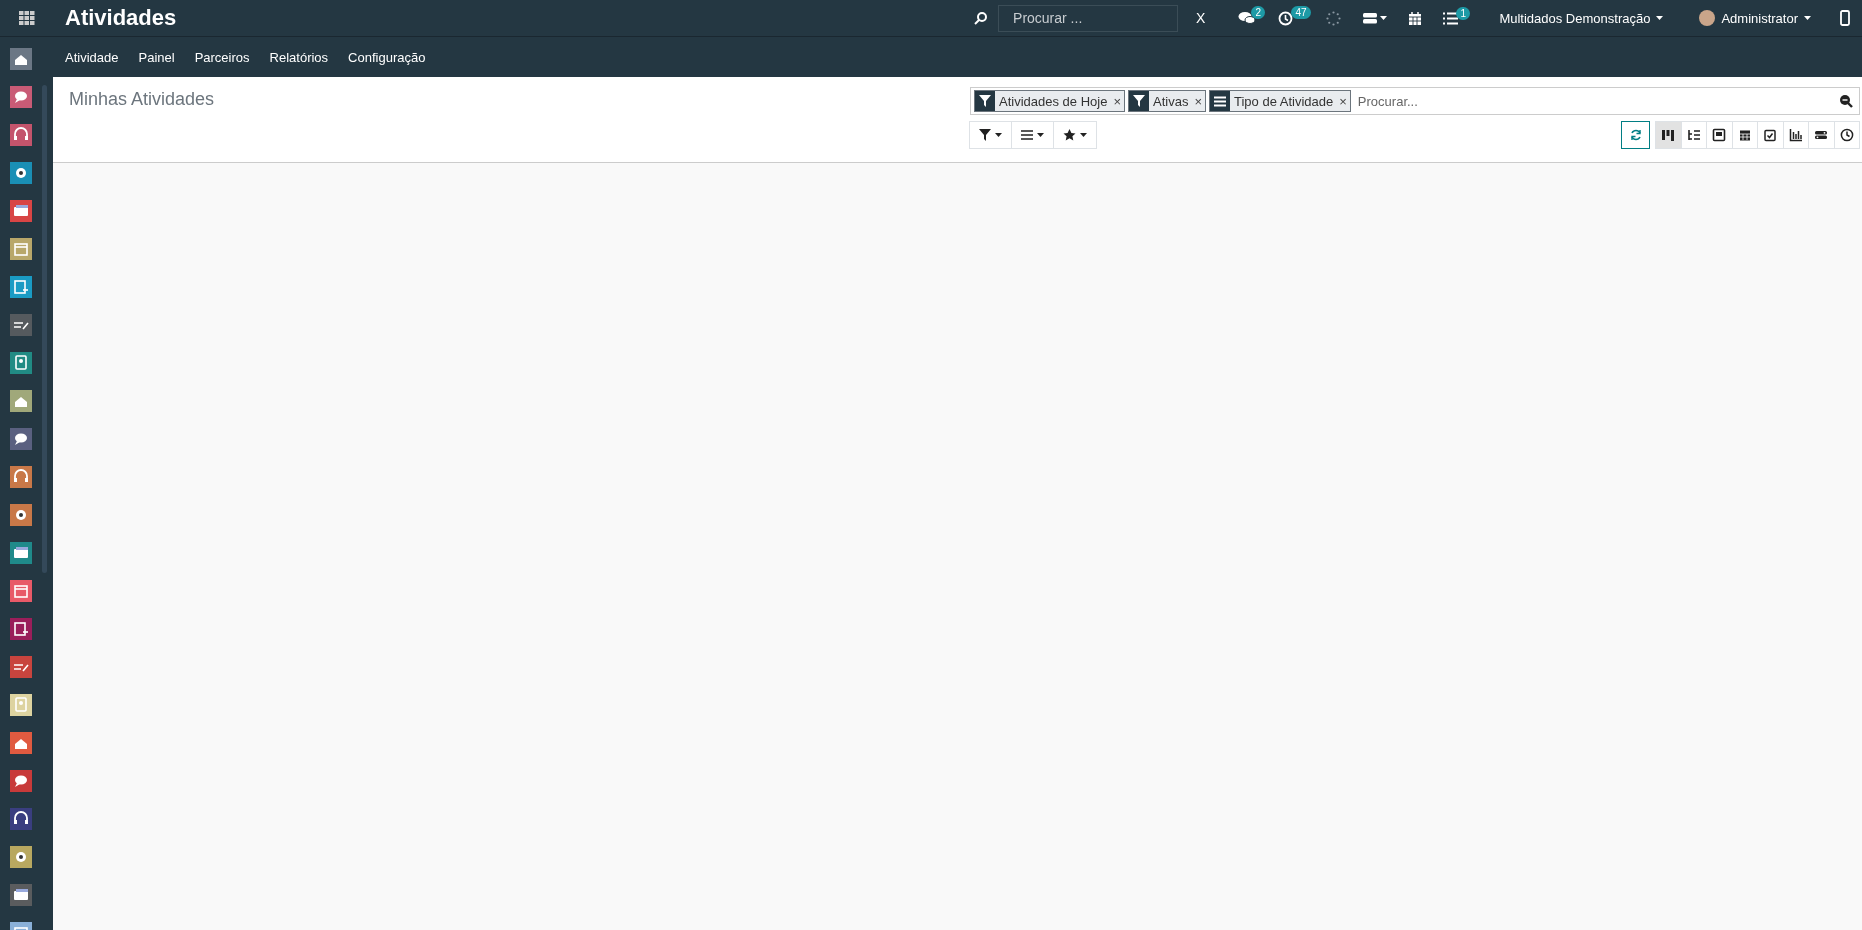  Describe the element at coordinates (1707, 18) in the screenshot. I see `avatar-icon` at that location.